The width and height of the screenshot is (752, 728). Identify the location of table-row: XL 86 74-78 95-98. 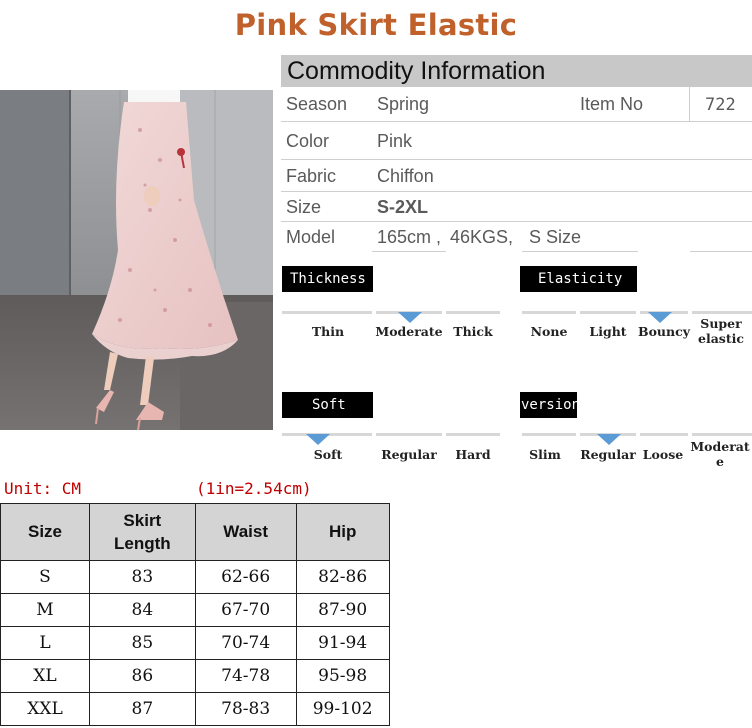
(195, 676).